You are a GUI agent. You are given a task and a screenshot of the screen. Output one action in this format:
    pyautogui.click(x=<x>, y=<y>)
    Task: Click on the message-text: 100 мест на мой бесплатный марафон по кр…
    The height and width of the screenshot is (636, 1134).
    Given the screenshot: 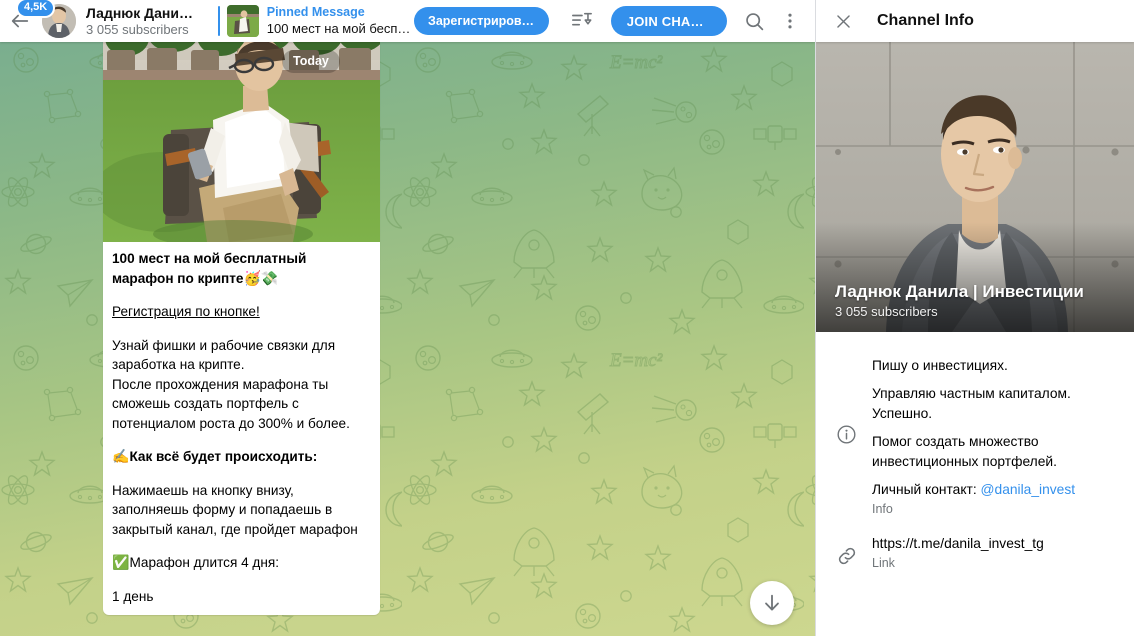 What is the action you would take?
    pyautogui.click(x=241, y=428)
    